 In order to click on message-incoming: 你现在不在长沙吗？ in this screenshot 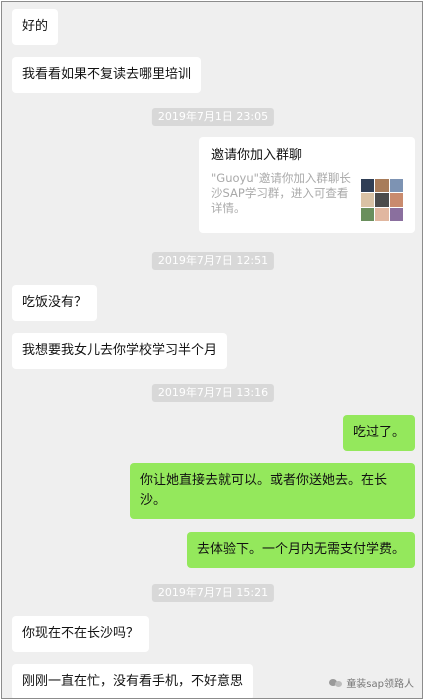, I will do `click(81, 634)`.